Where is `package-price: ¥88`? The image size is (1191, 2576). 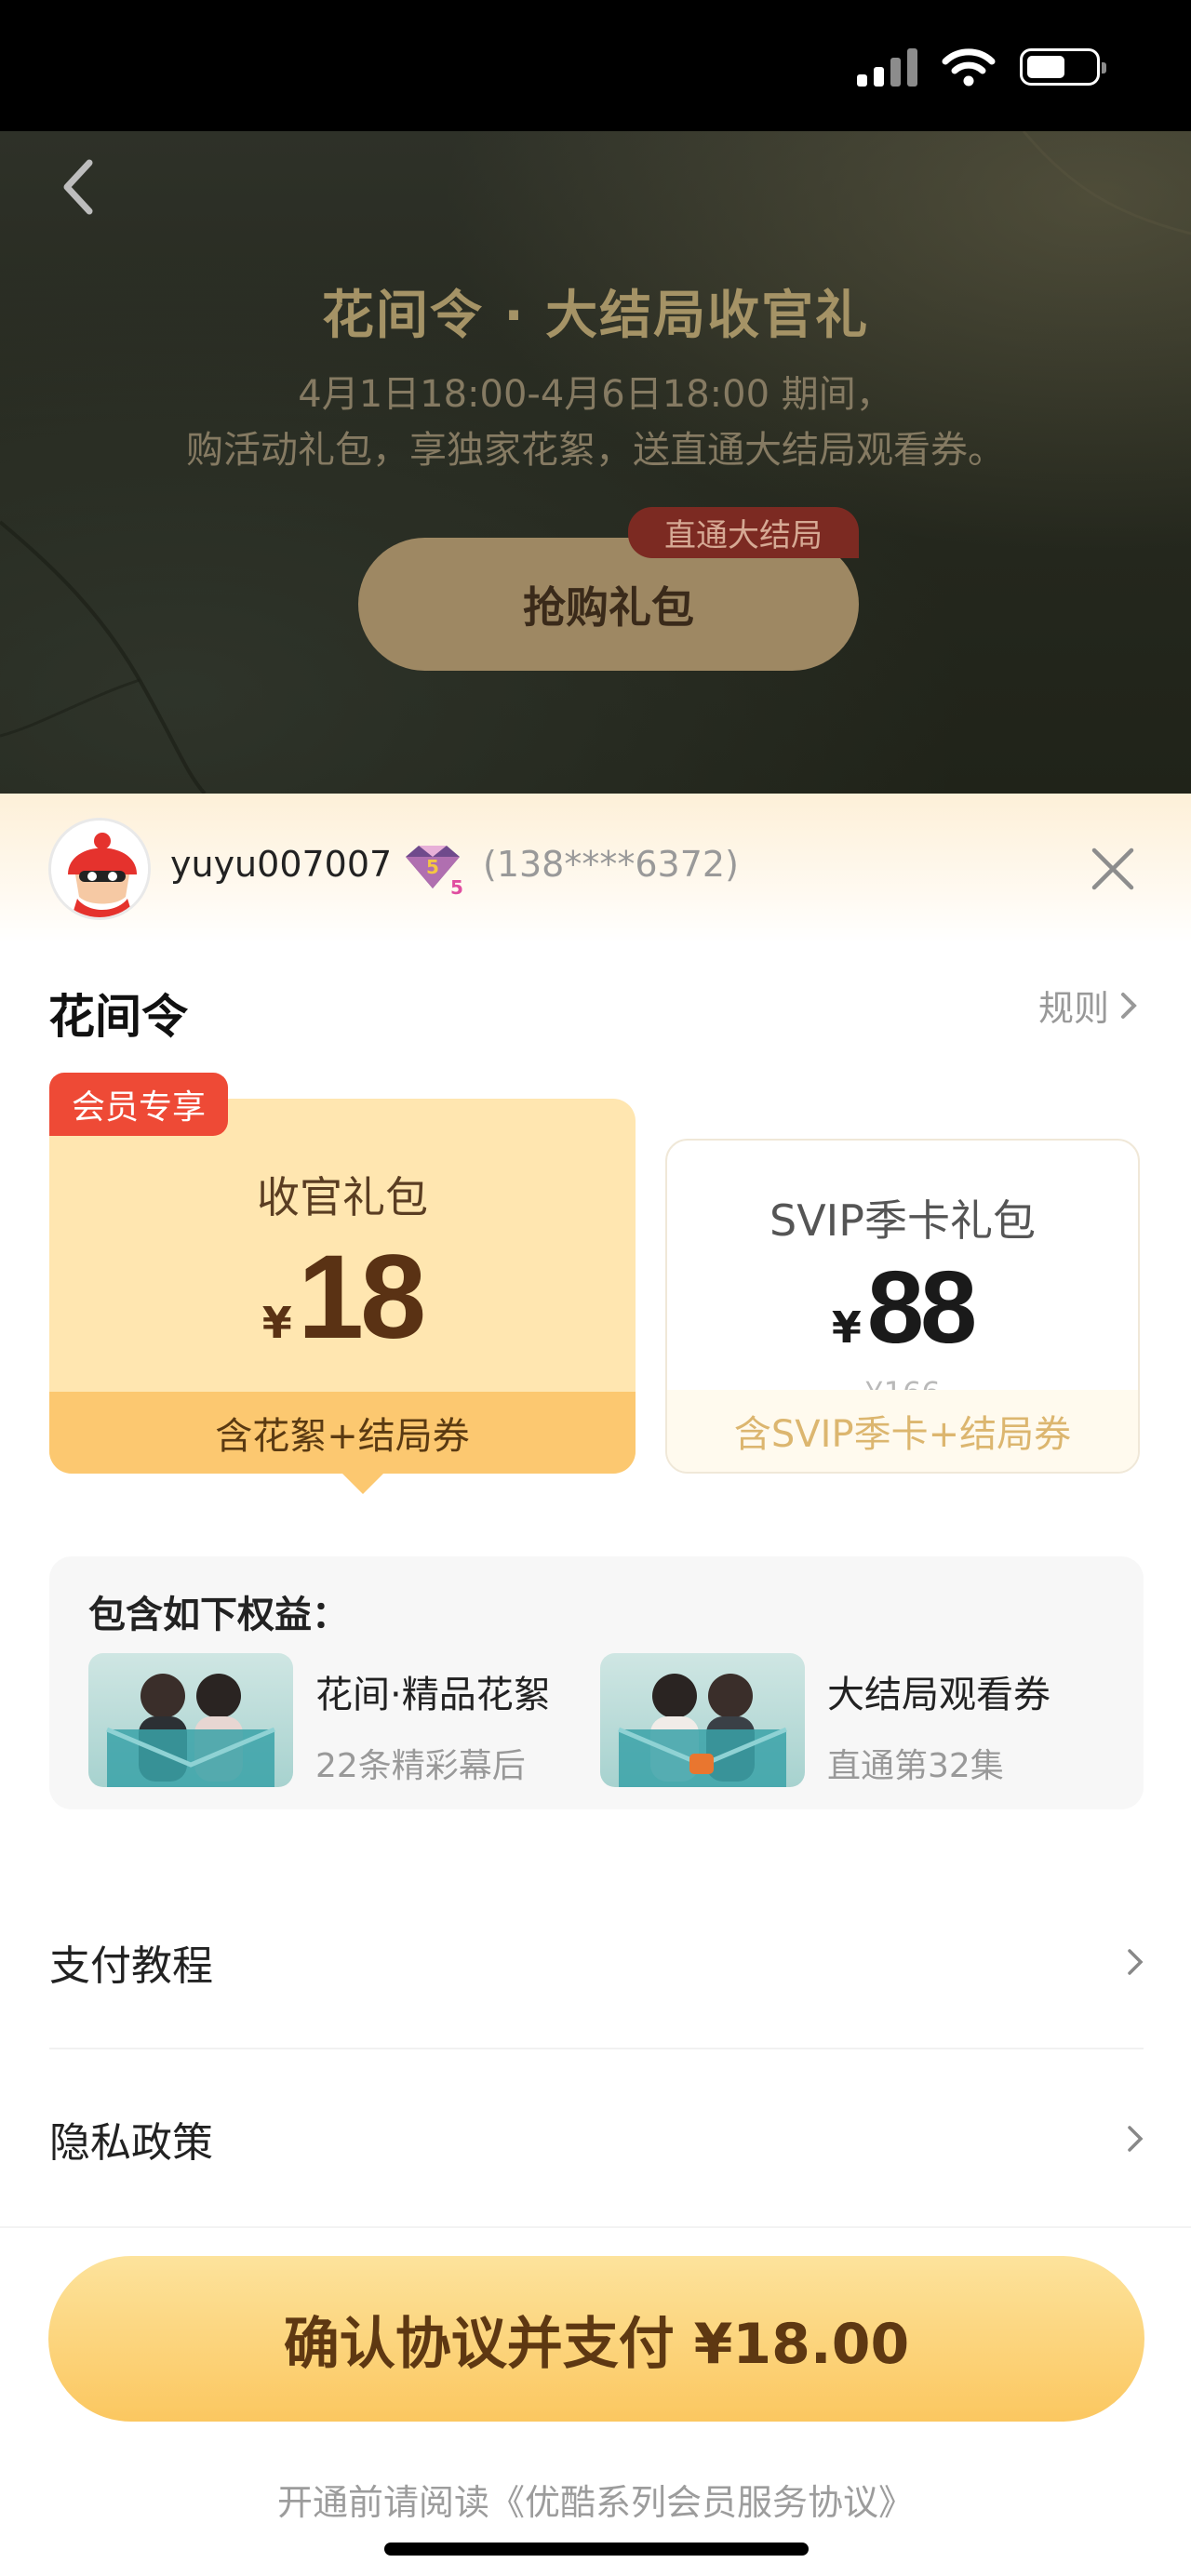
package-price: ¥88 is located at coordinates (902, 1307).